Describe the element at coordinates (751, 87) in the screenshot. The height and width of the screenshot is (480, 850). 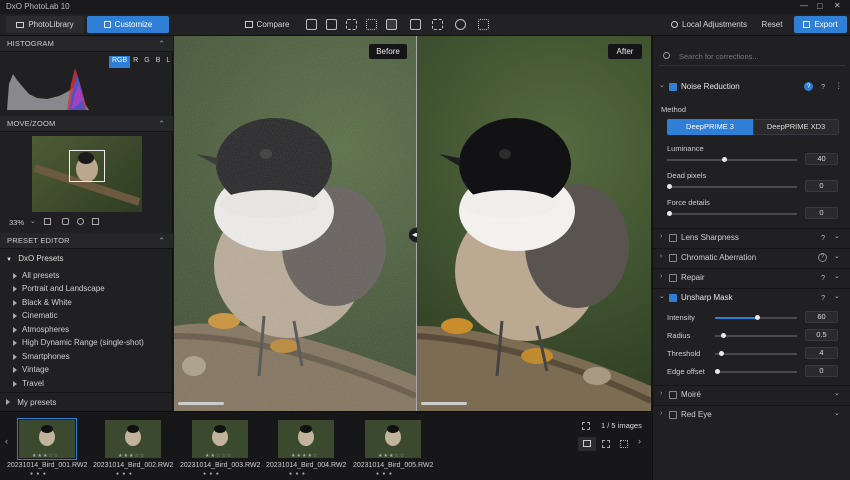
I see `noise-reduction-header: ⌄ Noise Reduction ? ? ⋮` at that location.